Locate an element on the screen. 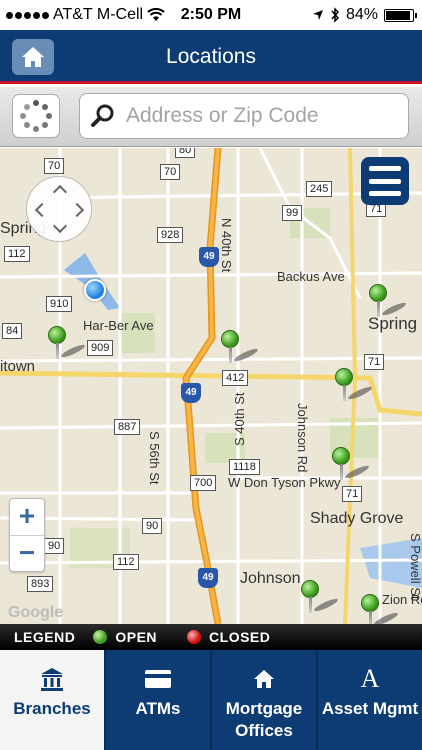  route-shield: 910 is located at coordinates (59, 304).